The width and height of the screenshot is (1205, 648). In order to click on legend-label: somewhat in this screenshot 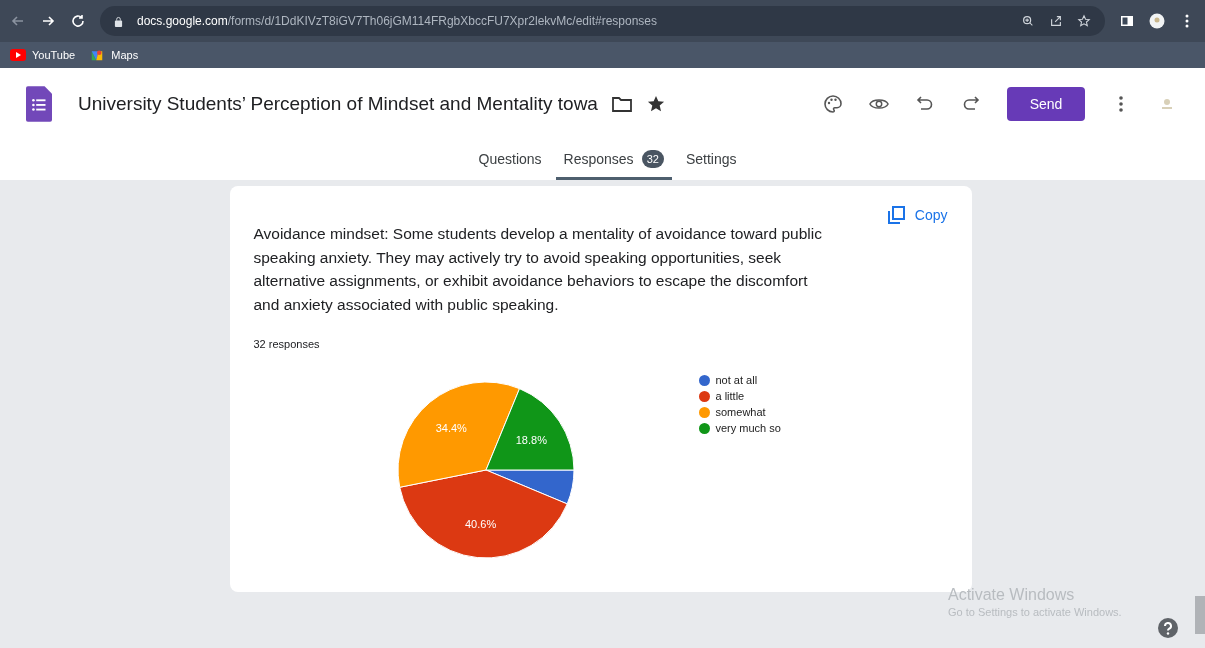, I will do `click(740, 412)`.